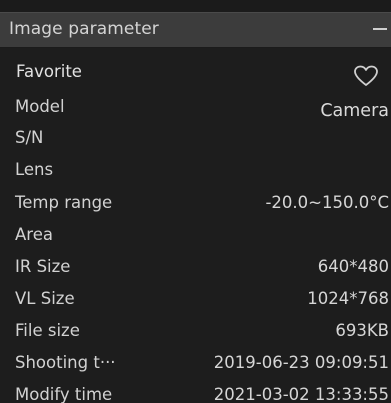 This screenshot has height=403, width=391. What do you see at coordinates (195, 300) in the screenshot?
I see `field-row-vl-size: VL Size 1024*768` at bounding box center [195, 300].